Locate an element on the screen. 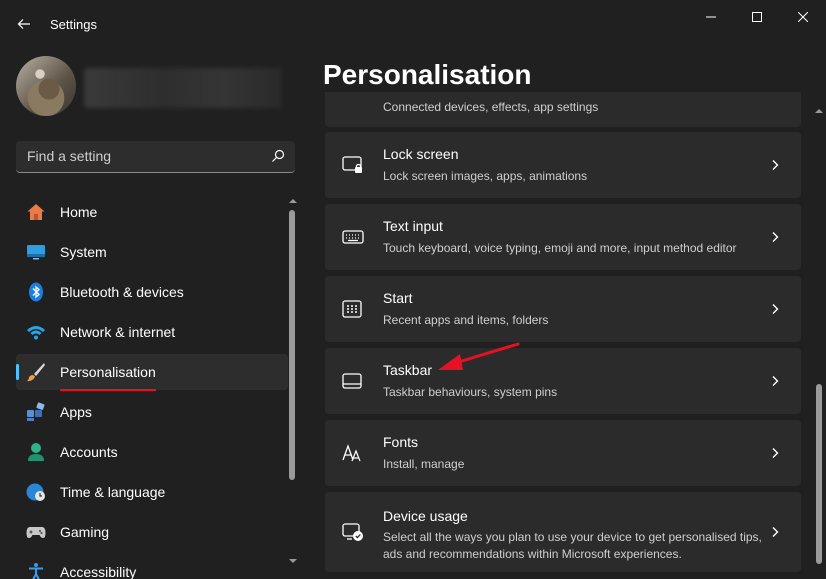  sidebar-item-label: Personalisation is located at coordinates (108, 372).